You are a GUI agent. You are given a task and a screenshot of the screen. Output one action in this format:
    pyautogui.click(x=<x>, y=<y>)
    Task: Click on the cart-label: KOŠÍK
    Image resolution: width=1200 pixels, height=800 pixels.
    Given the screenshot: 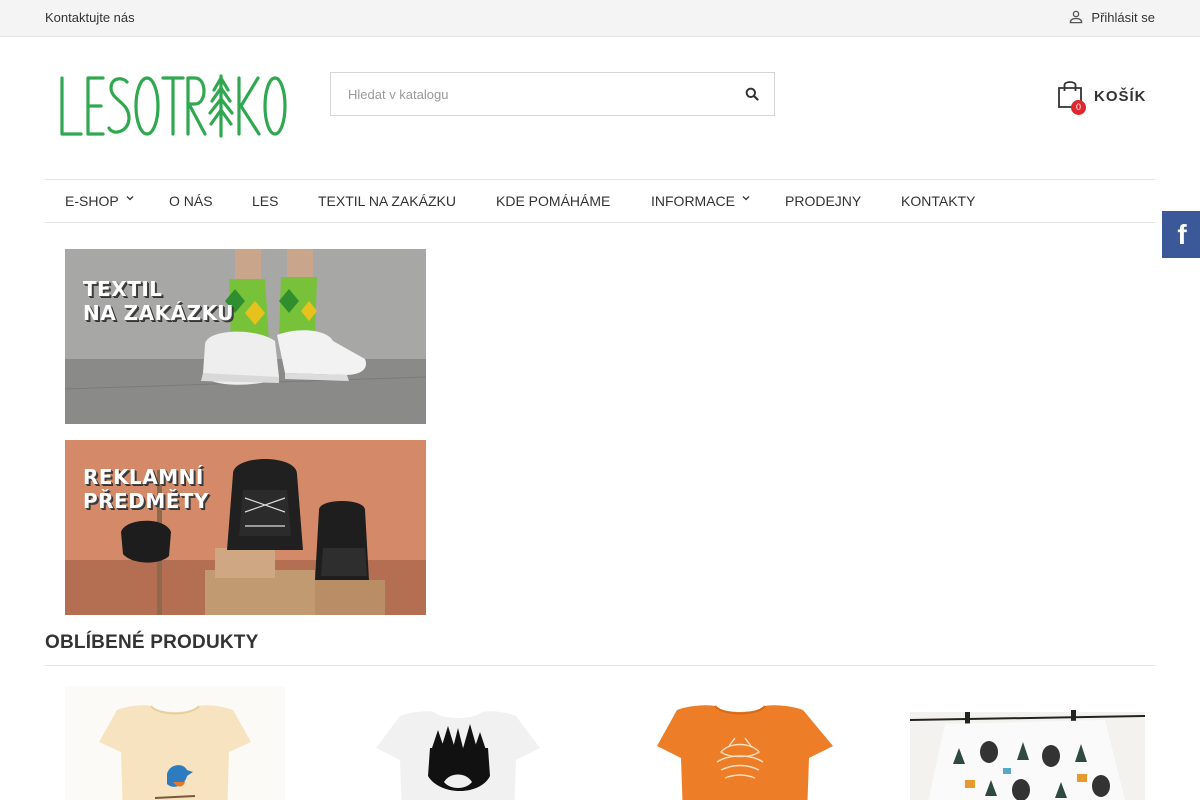 What is the action you would take?
    pyautogui.click(x=1120, y=96)
    